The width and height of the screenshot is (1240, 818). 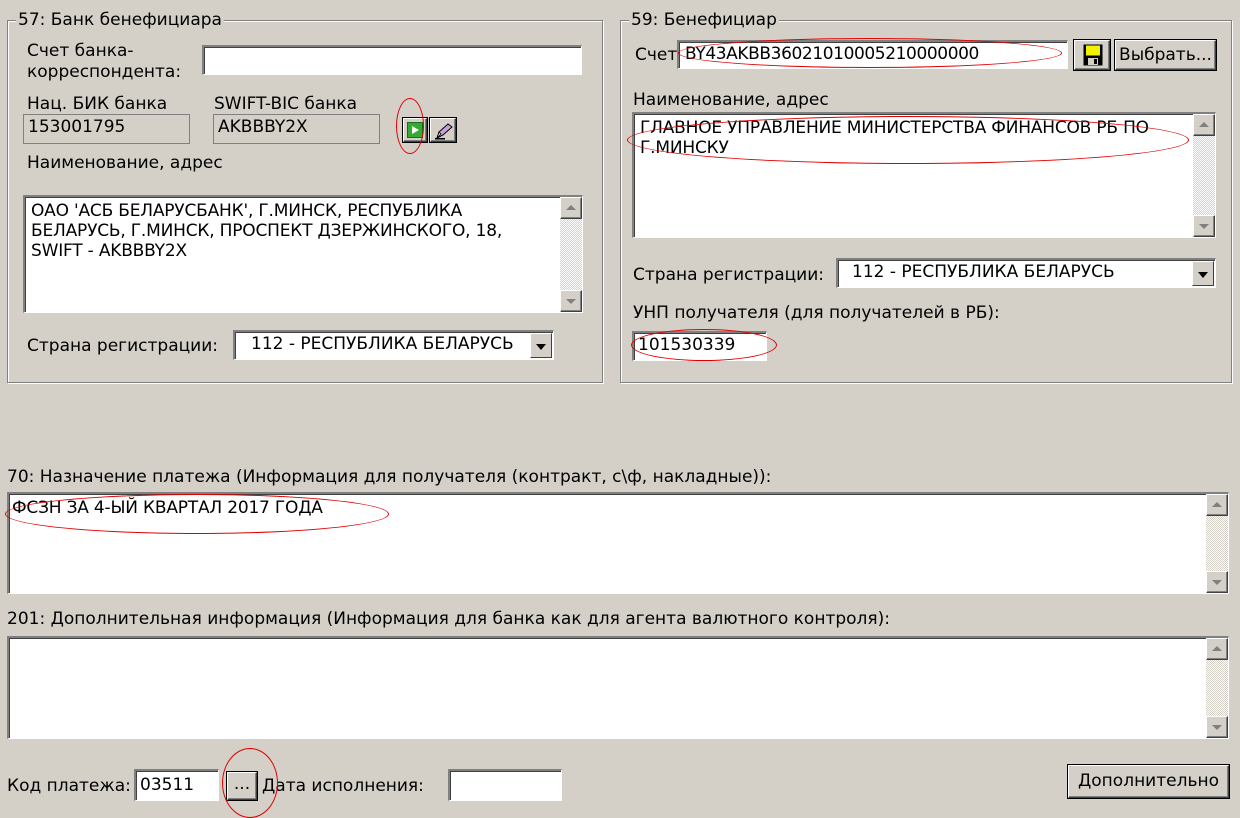 I want to click on exec-date-input, so click(x=505, y=785).